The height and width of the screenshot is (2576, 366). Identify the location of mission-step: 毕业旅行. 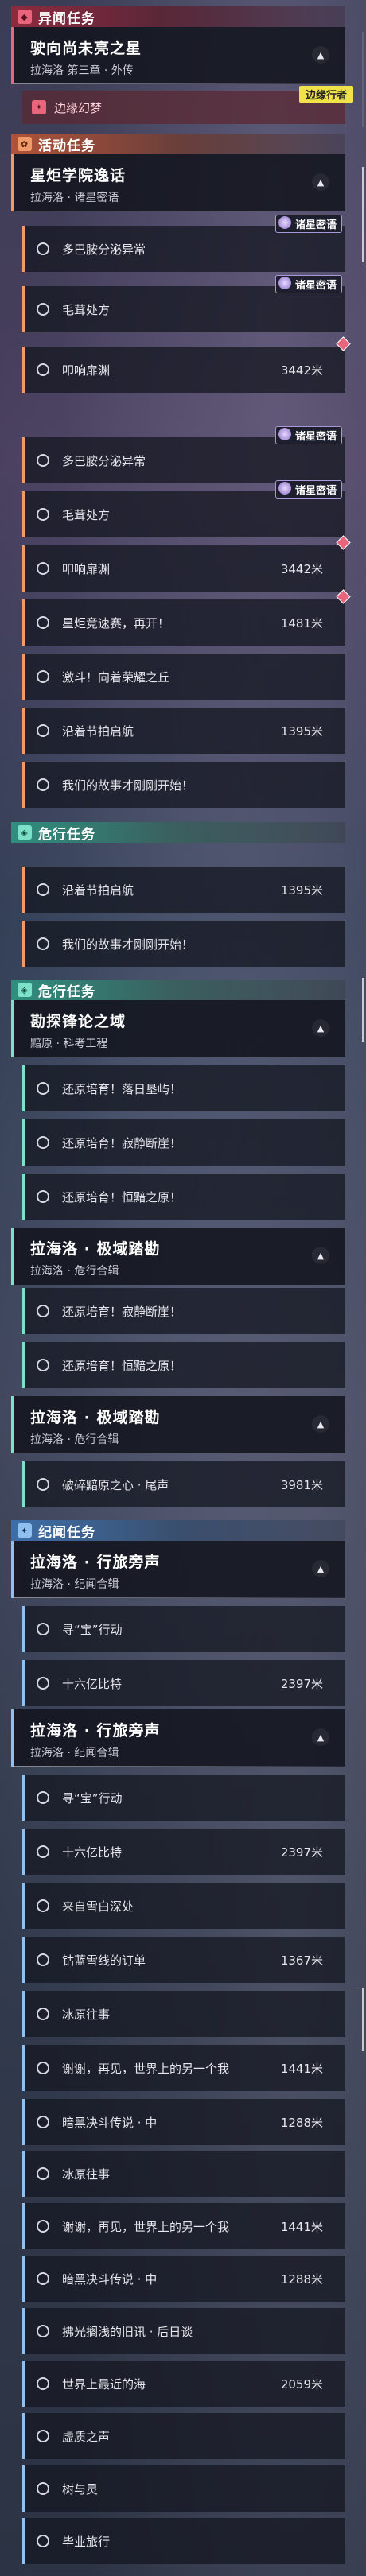
(183, 2541).